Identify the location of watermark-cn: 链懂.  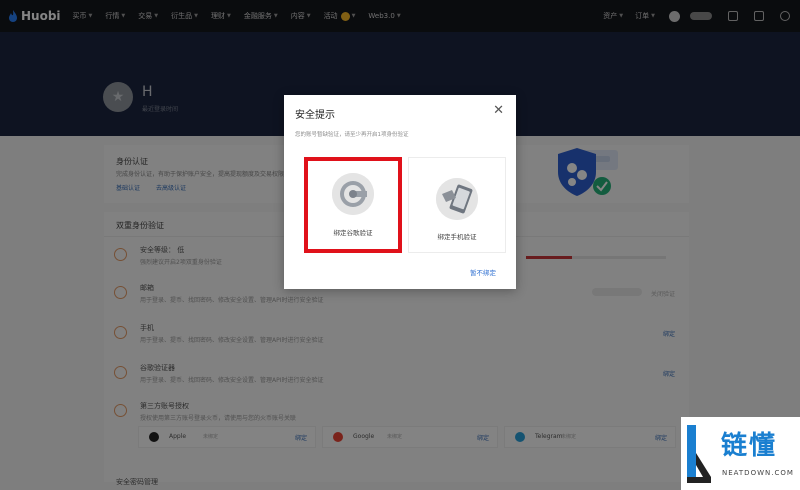
(749, 446).